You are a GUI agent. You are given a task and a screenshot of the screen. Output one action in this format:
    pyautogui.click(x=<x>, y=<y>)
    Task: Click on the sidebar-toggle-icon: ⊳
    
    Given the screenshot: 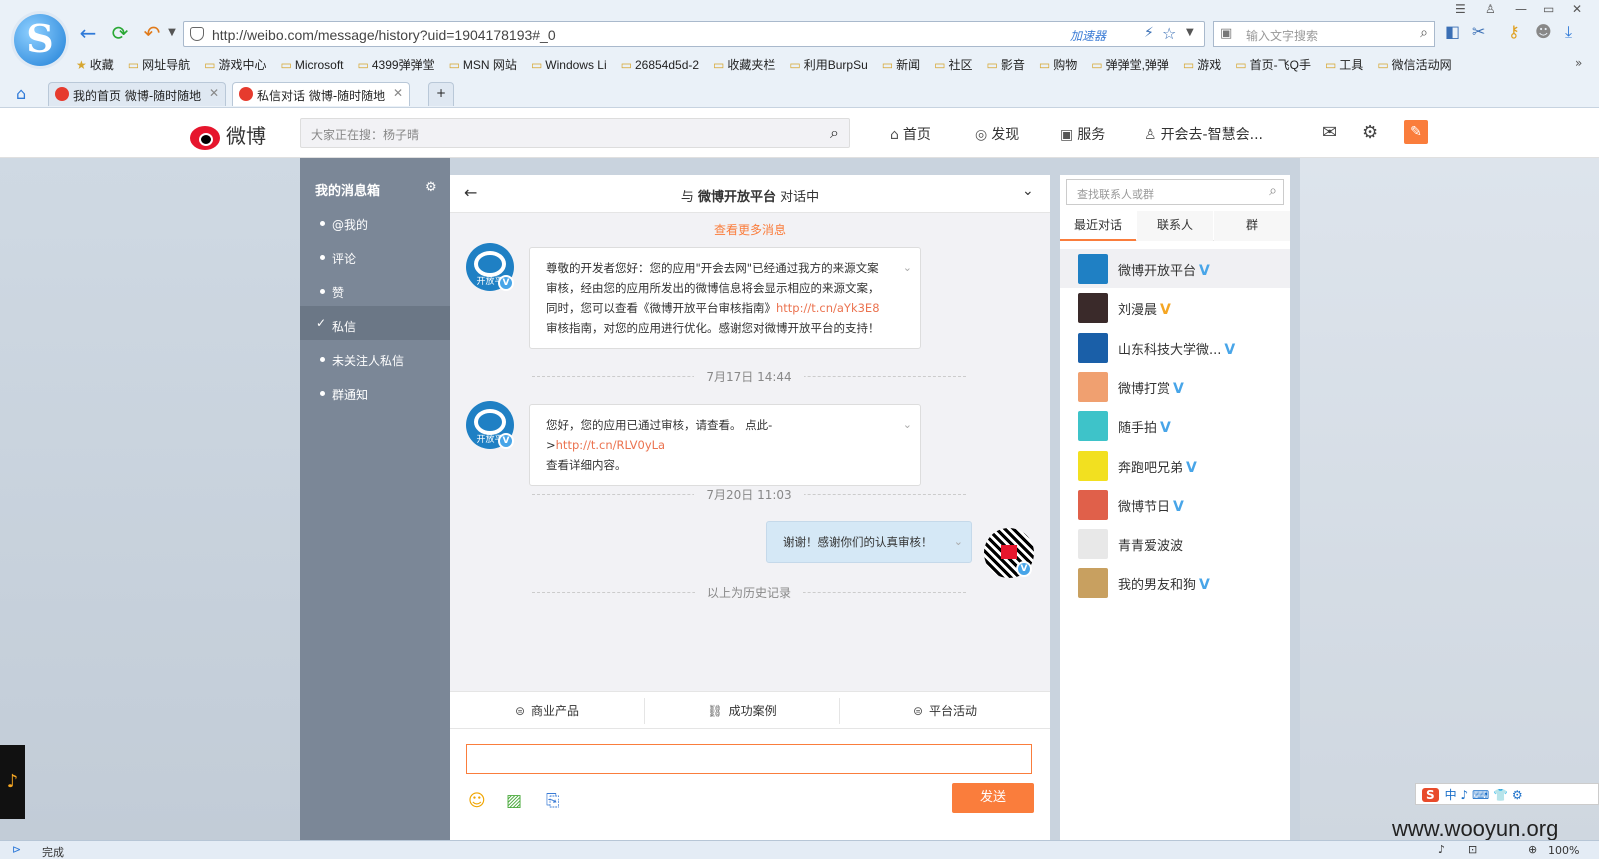 What is the action you would take?
    pyautogui.click(x=16, y=849)
    